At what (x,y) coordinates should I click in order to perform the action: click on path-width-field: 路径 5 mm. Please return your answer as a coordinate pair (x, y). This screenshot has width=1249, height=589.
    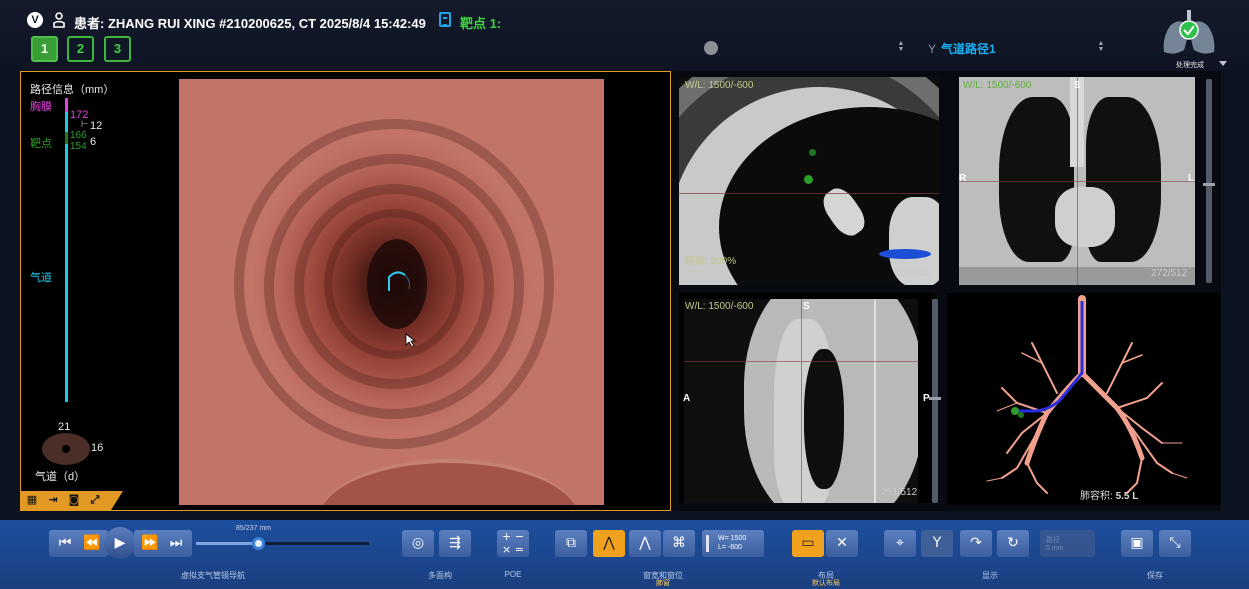
    Looking at the image, I should click on (1067, 543).